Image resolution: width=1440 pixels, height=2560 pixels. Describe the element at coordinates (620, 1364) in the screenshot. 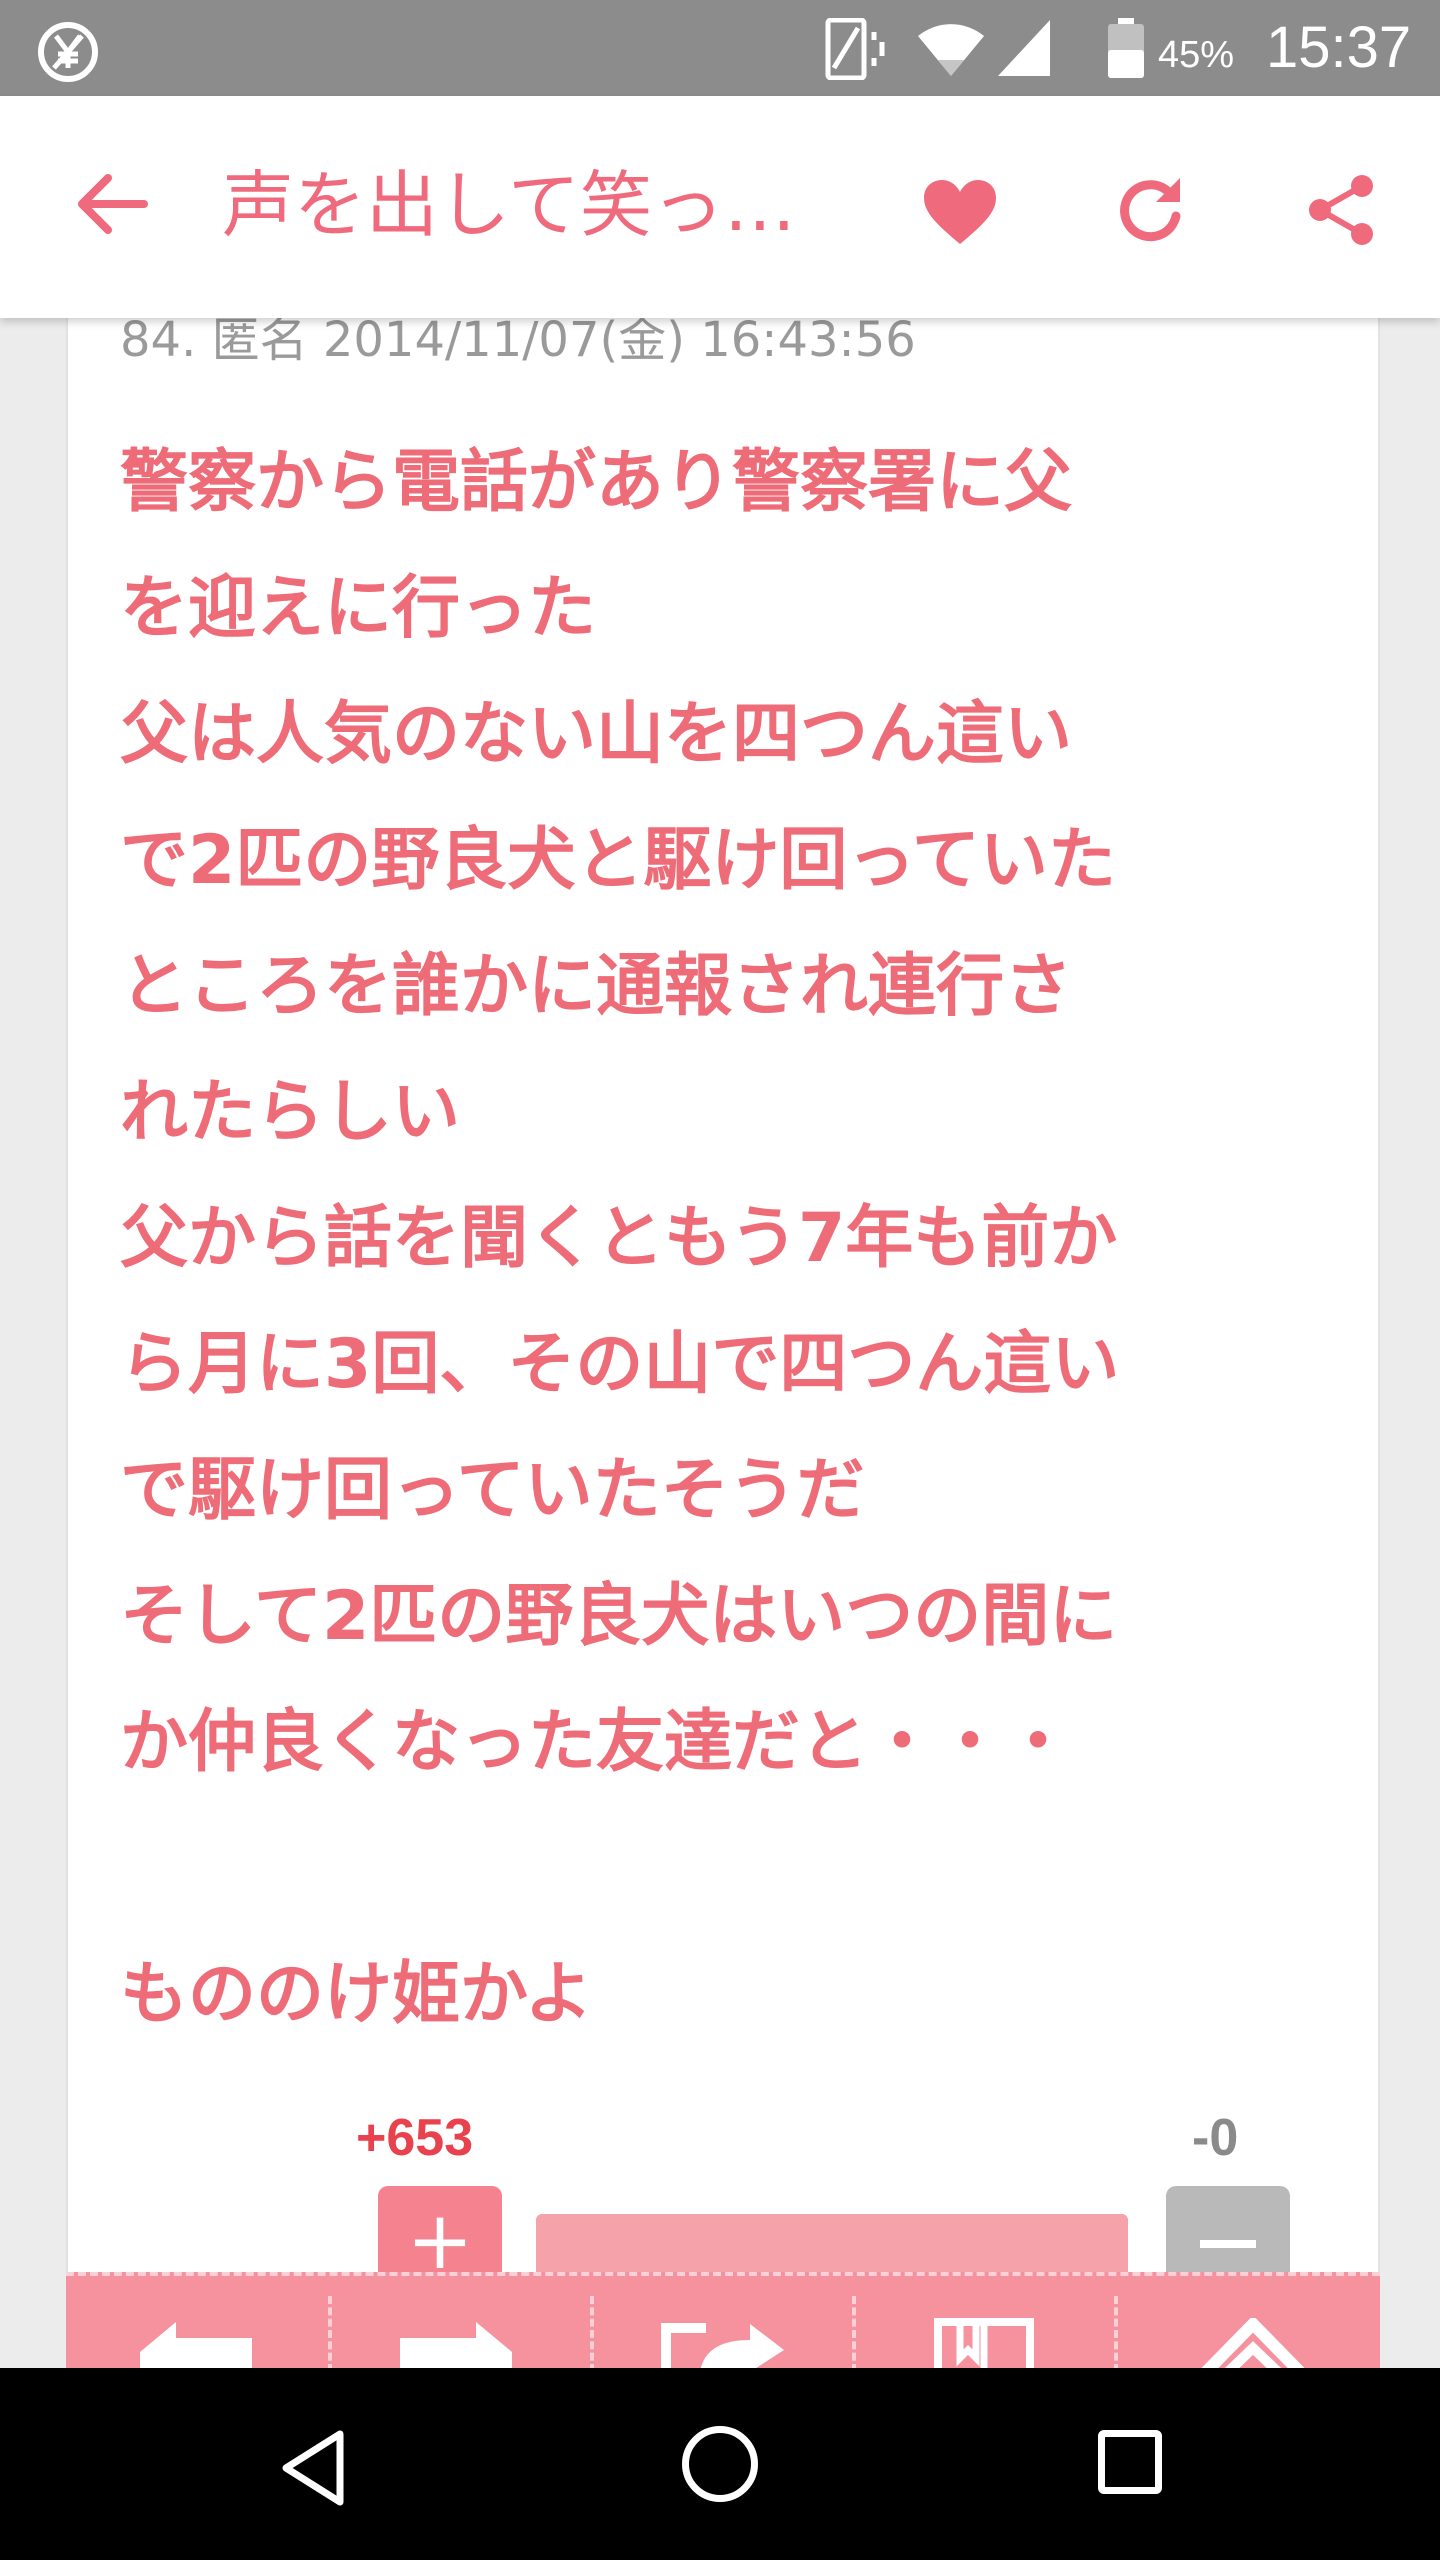

I see `post-line: ら月に3回、その山で四つん這い` at that location.